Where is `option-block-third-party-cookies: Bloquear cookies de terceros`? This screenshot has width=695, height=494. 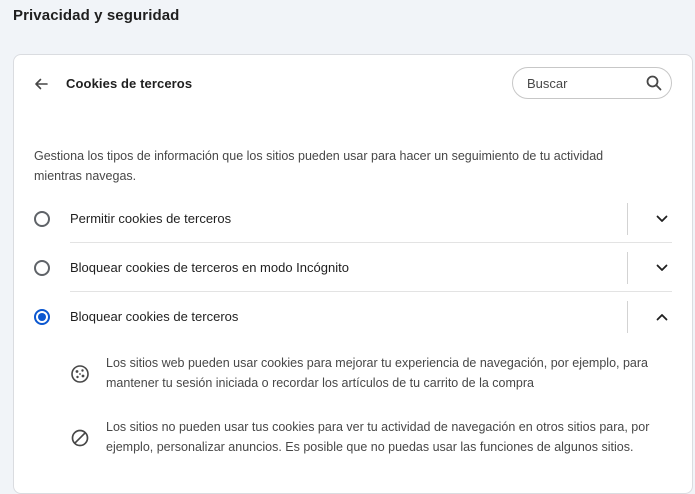 option-block-third-party-cookies: Bloquear cookies de terceros is located at coordinates (354, 317).